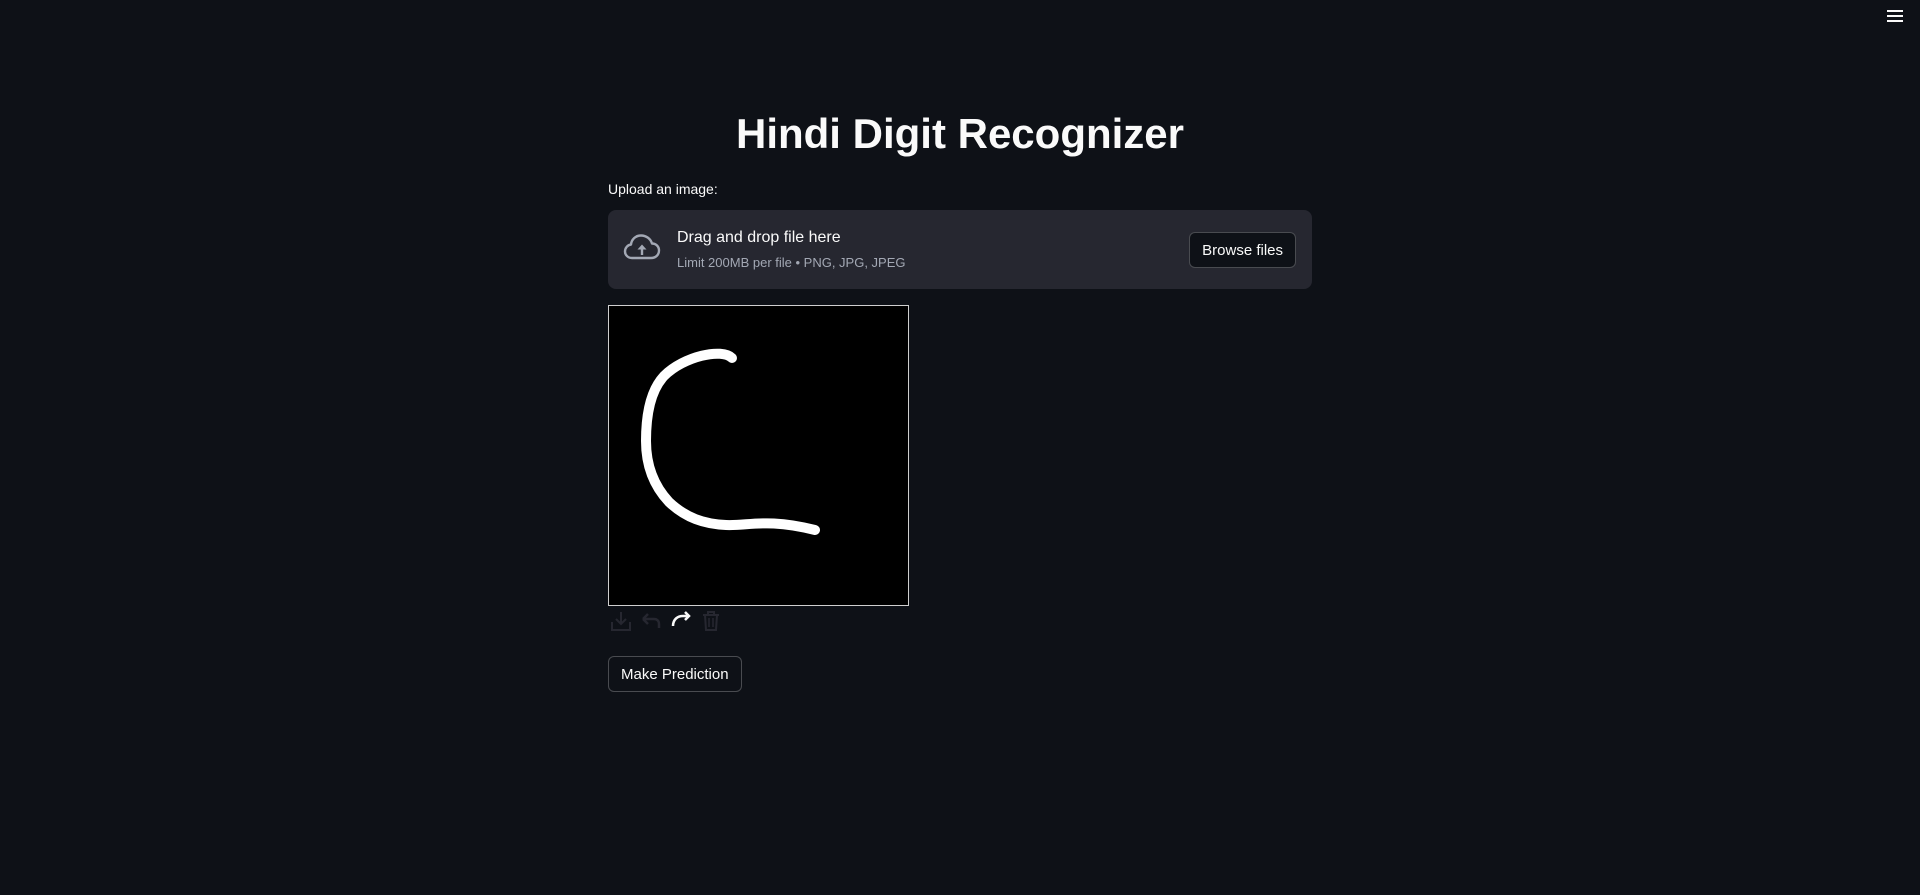 The width and height of the screenshot is (1920, 895). Describe the element at coordinates (675, 674) in the screenshot. I see `make-prediction-button: Make Prediction` at that location.